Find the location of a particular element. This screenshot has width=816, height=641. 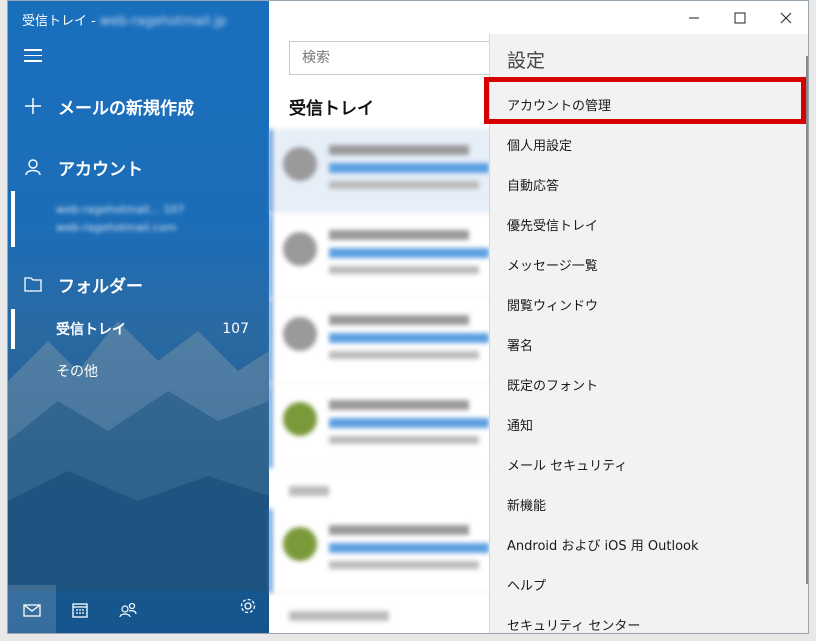

folders-button: フォルダー is located at coordinates (138, 284).